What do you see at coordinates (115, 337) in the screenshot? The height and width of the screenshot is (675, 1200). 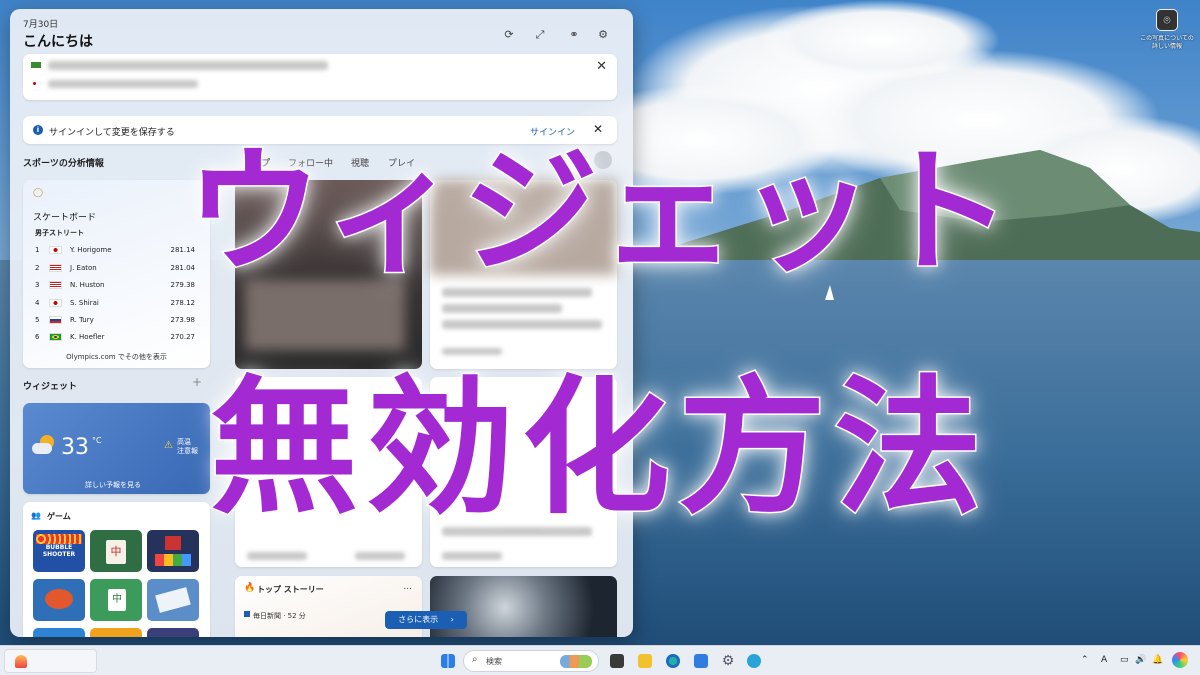 I see `ranking-row: 6 K. Hoefler 270.27` at bounding box center [115, 337].